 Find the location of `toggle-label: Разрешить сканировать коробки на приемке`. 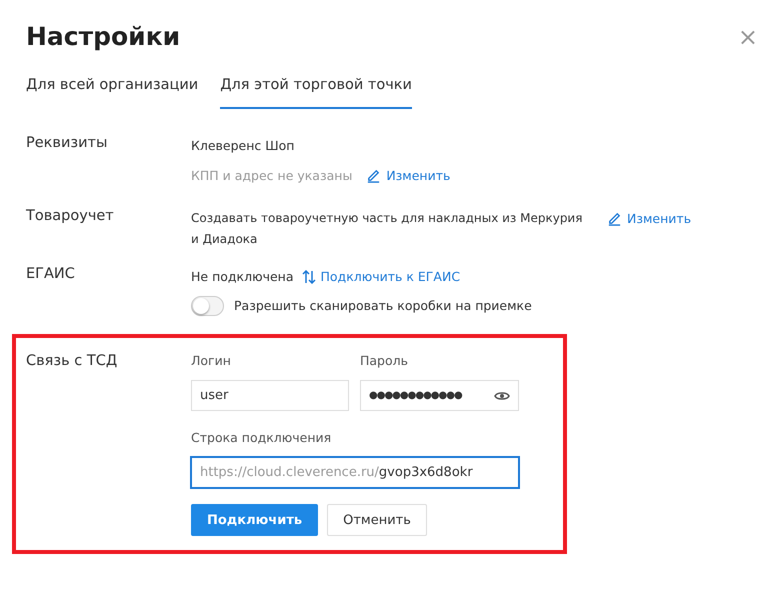

toggle-label: Разрешить сканировать коробки на приемке is located at coordinates (383, 306).